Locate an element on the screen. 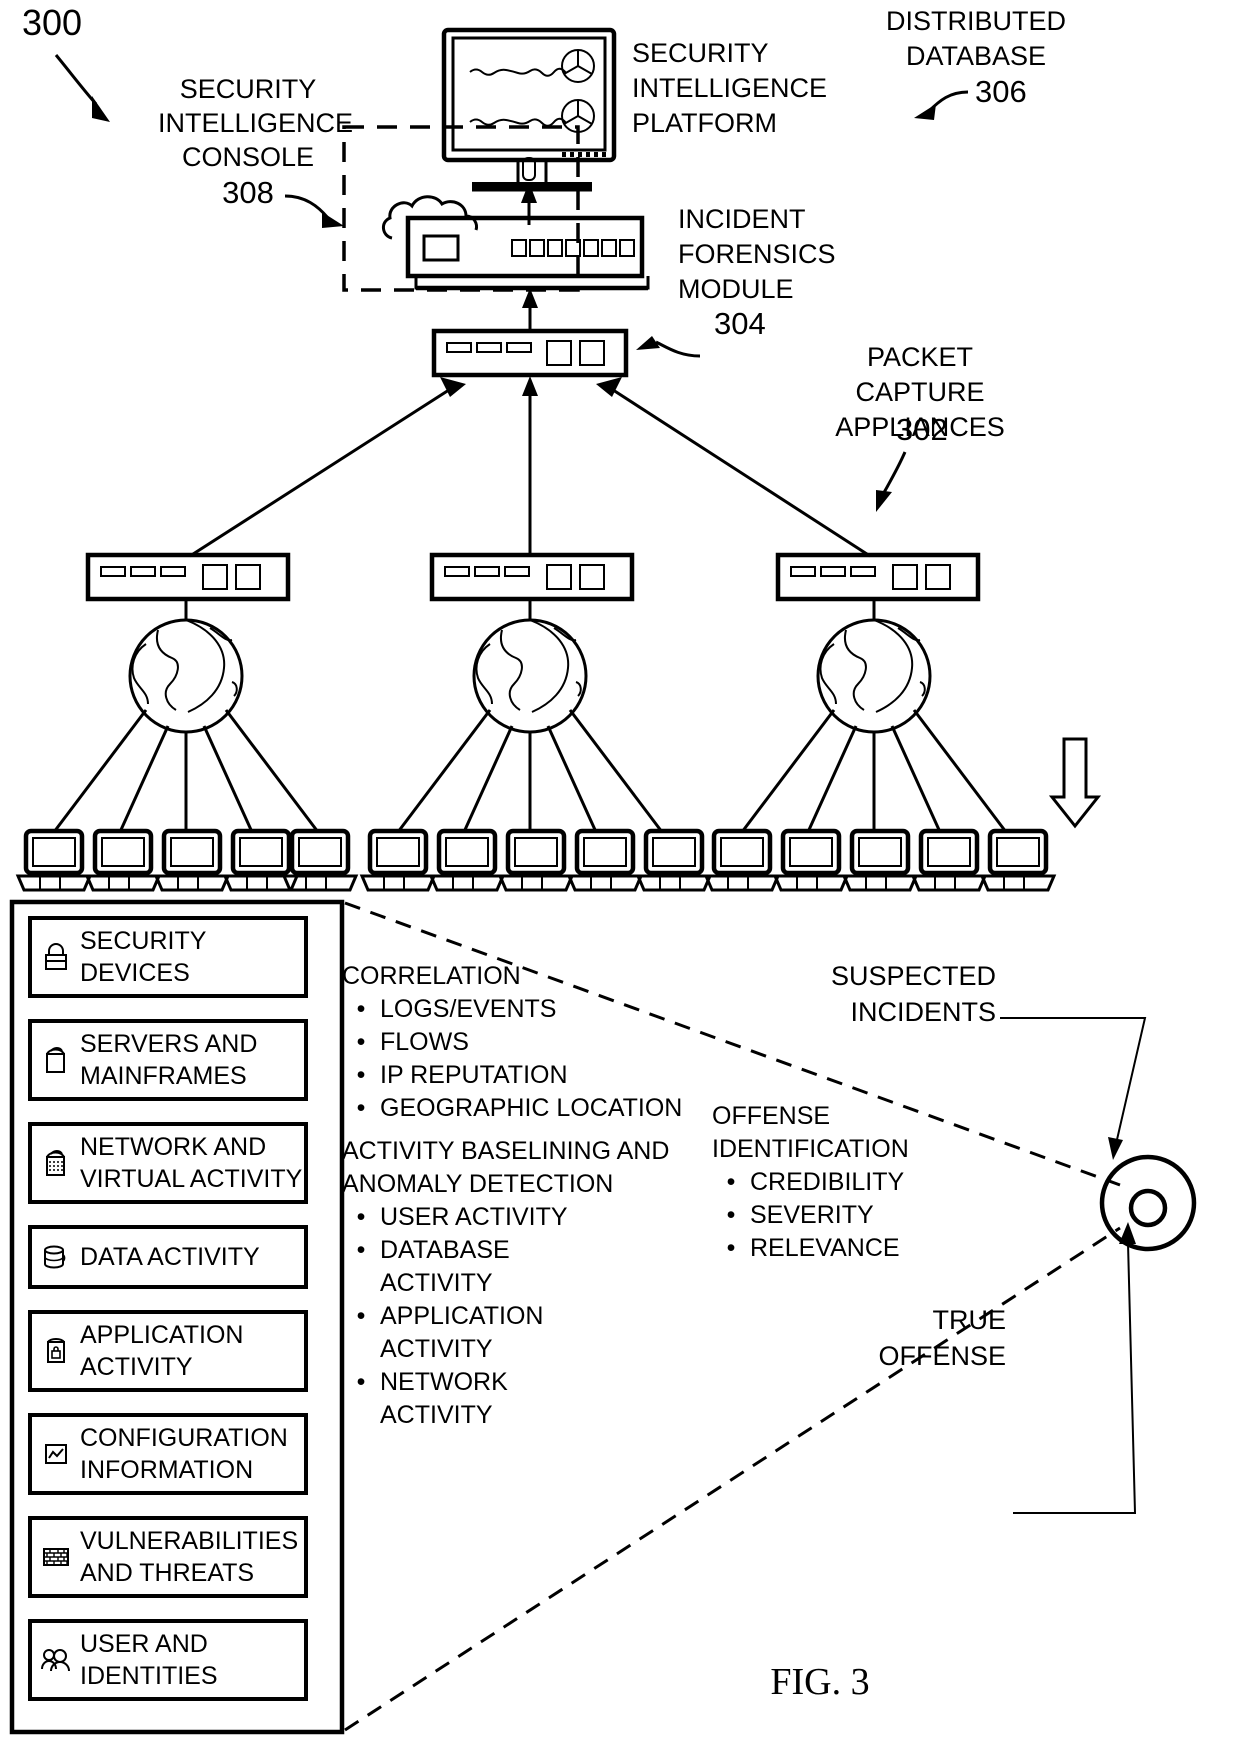 This screenshot has height=1743, width=1240. bullet-label: DATABASE ACTIVITY is located at coordinates (445, 1267).